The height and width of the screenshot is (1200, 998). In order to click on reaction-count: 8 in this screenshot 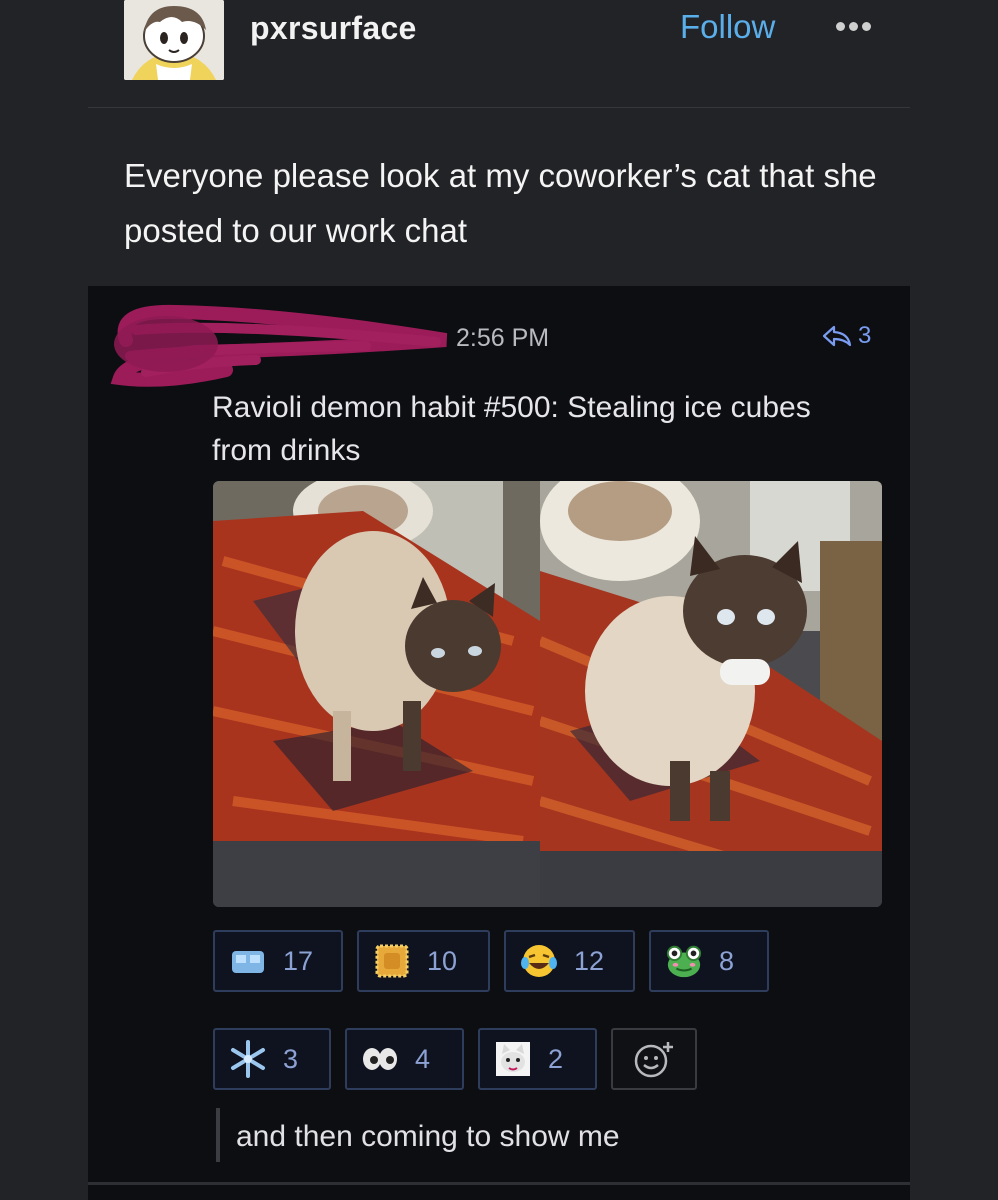, I will do `click(727, 960)`.